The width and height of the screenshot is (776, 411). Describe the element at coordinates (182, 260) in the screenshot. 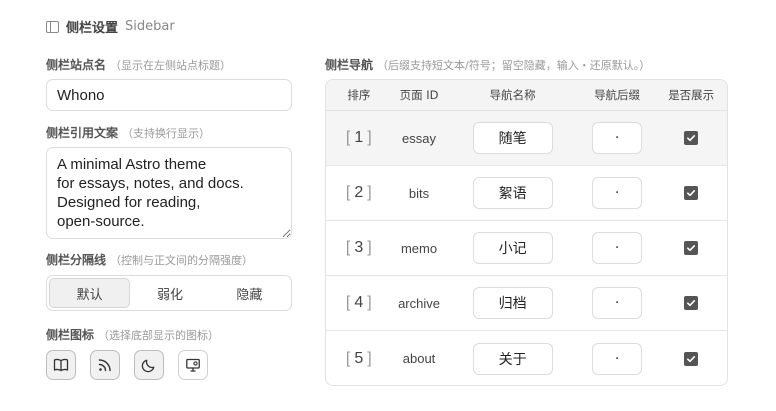

I see `divider-hint: （控制与正文间的分隔强度）` at that location.